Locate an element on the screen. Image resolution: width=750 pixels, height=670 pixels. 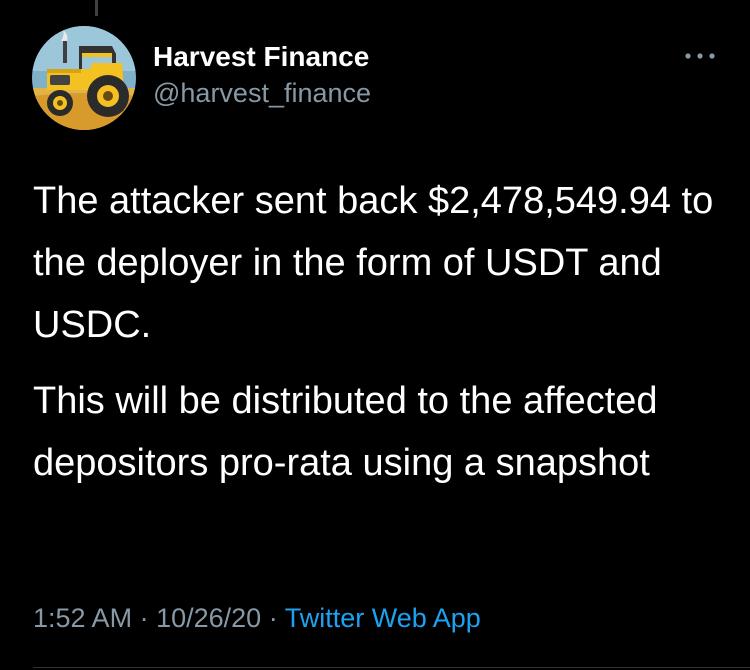
tweet-source-link: Twitter Web App is located at coordinates (383, 618).